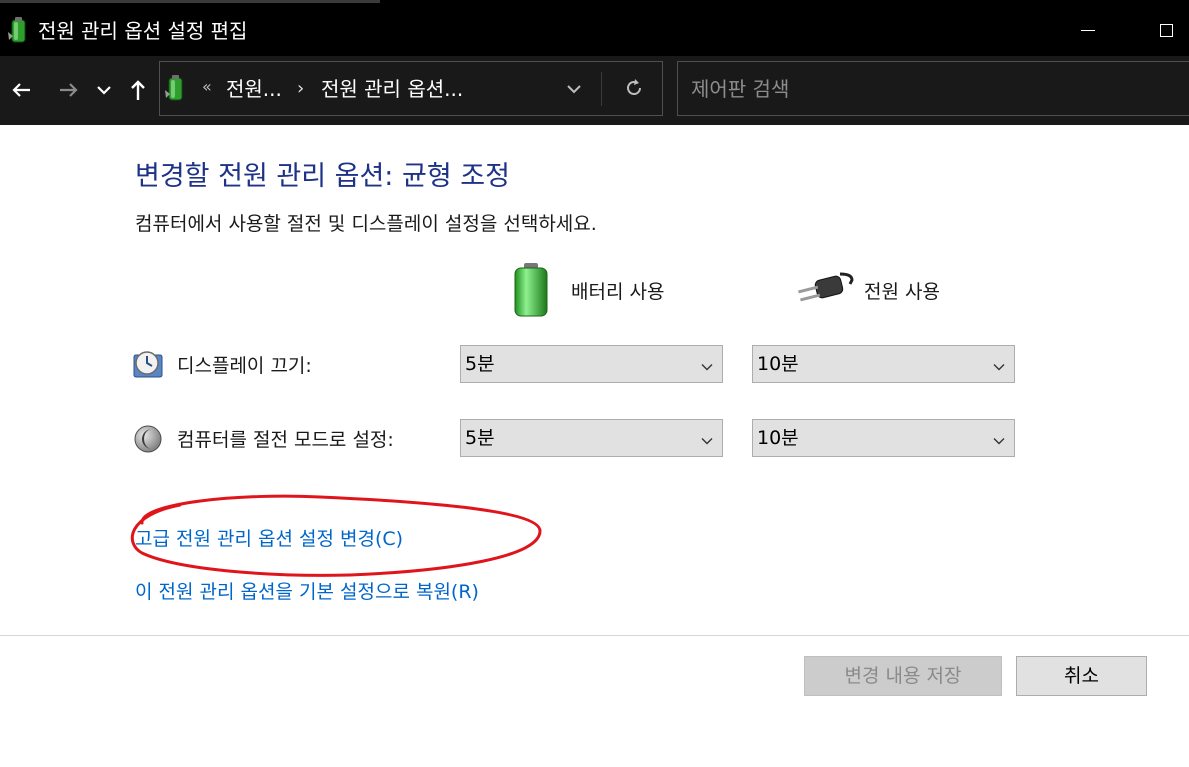  I want to click on restore-defaults-link: 이 전원 관리 옵션을 기본 설정으로 복원(R), so click(307, 592).